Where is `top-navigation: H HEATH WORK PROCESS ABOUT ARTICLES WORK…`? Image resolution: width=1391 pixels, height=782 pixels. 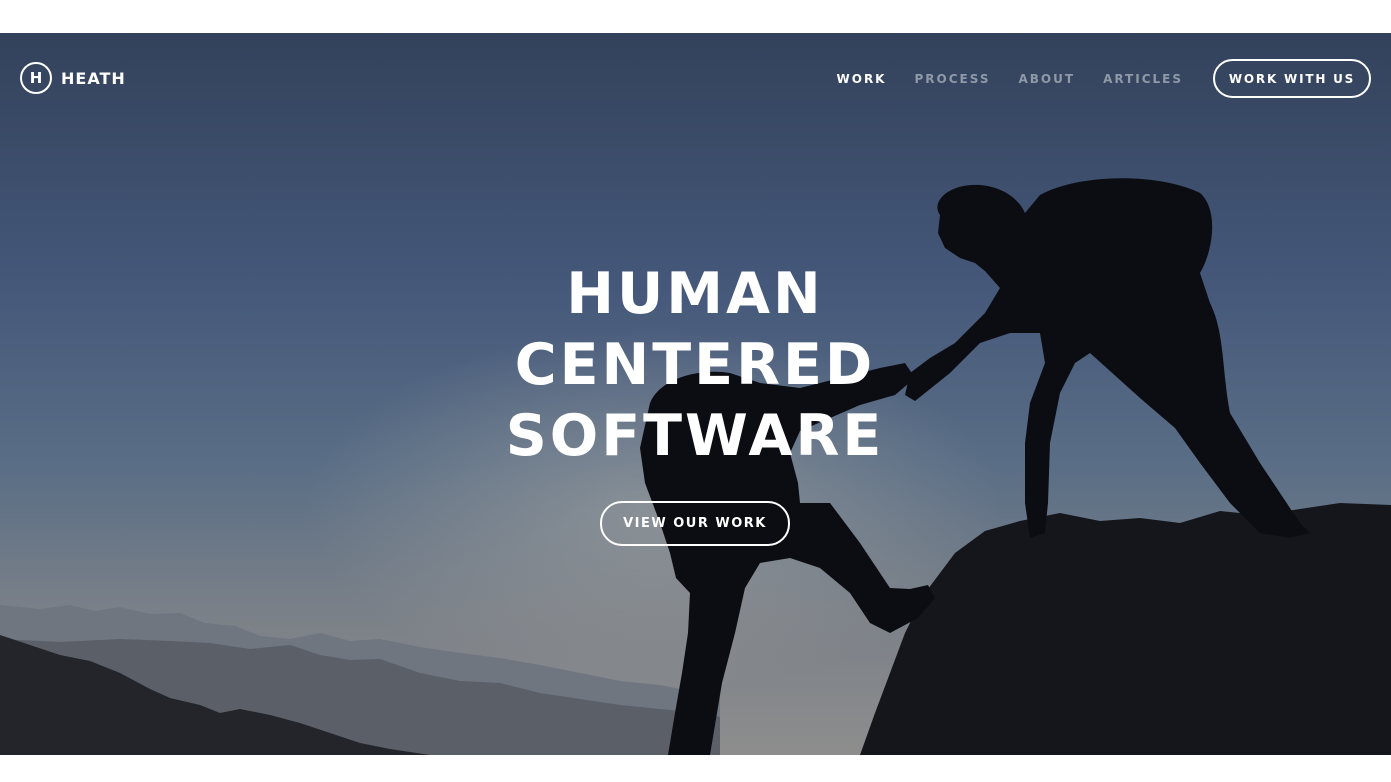 top-navigation: H HEATH WORK PROCESS ABOUT ARTICLES WORK… is located at coordinates (695, 78).